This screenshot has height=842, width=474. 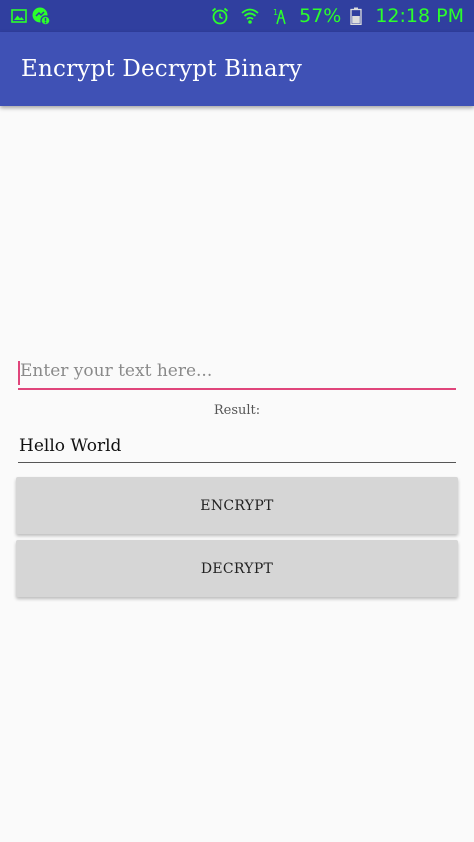 I want to click on wifi-icon, so click(x=250, y=16).